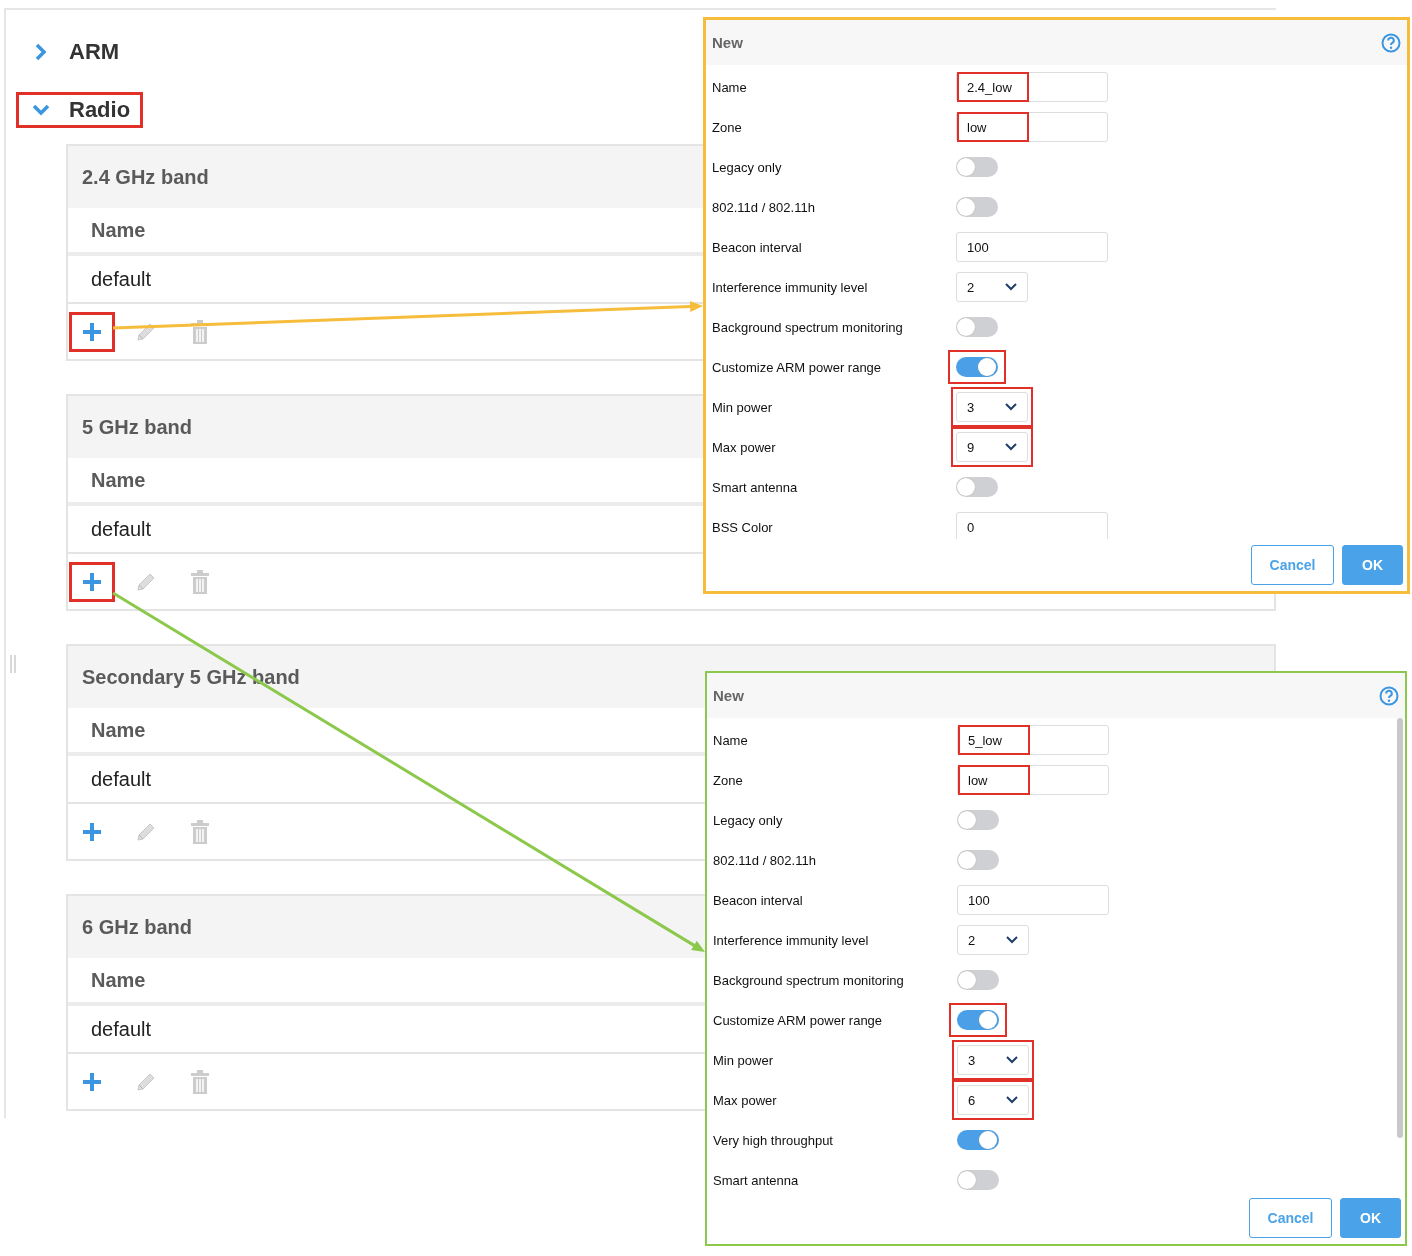  I want to click on field-label: Very high throughput, so click(773, 1140).